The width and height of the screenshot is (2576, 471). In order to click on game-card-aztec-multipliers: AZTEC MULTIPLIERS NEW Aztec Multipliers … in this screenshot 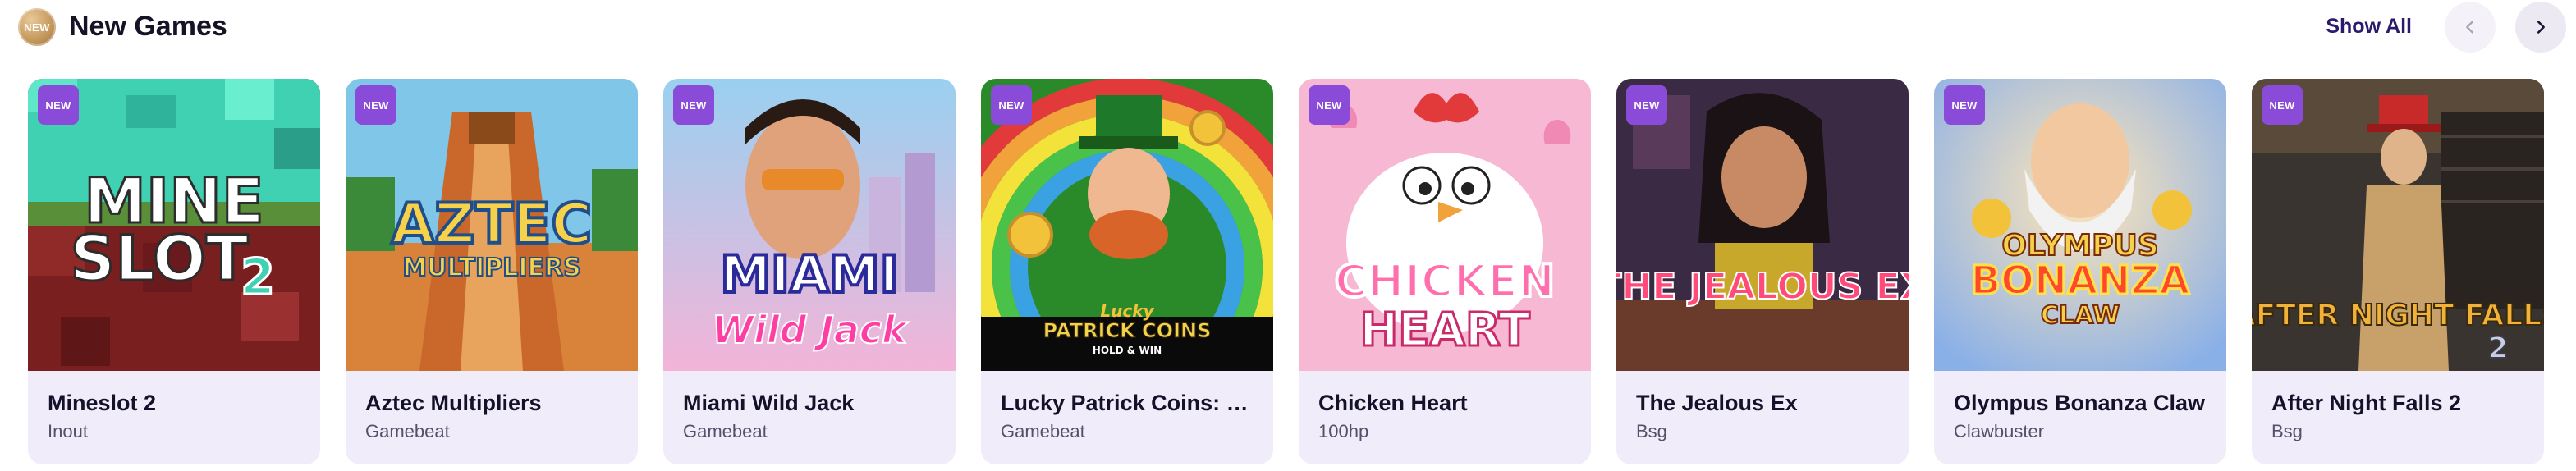, I will do `click(492, 271)`.